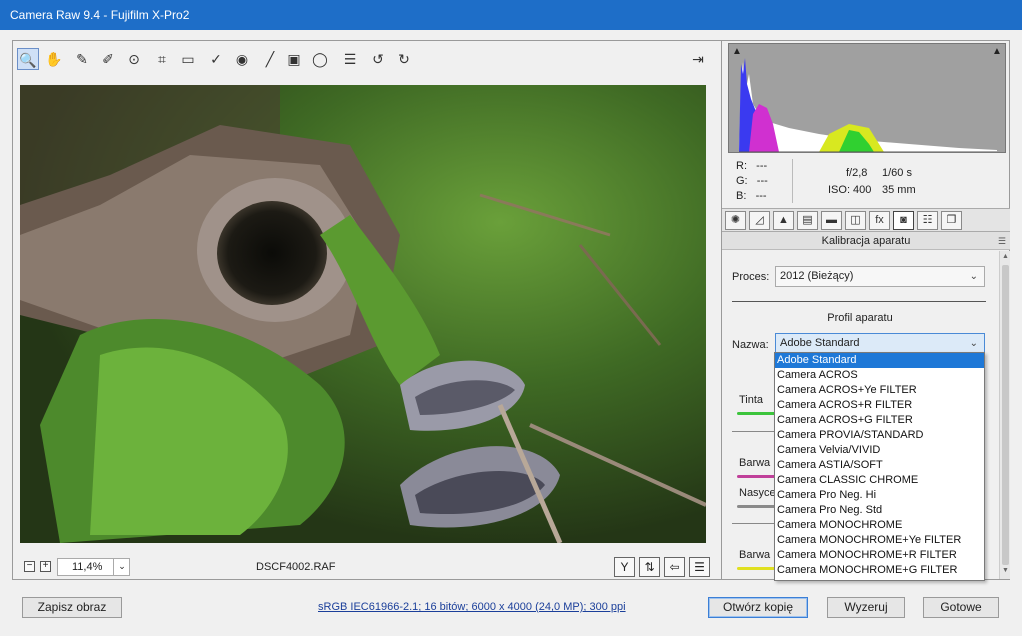  What do you see at coordinates (29, 566) in the screenshot?
I see `zoom-out-button: −` at bounding box center [29, 566].